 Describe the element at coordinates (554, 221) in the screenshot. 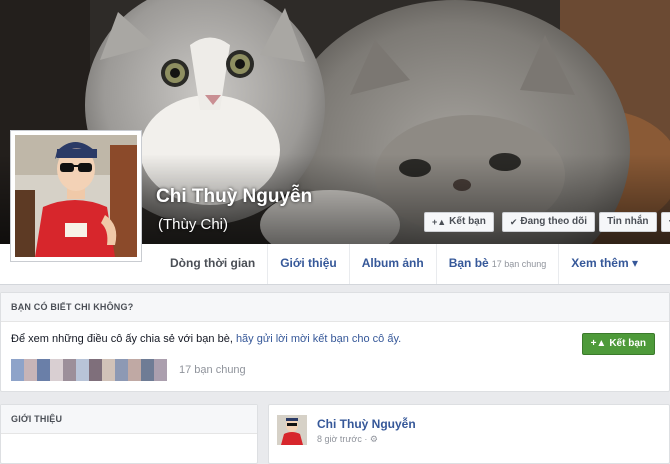

I see `following-label: Đang theo dõi` at that location.